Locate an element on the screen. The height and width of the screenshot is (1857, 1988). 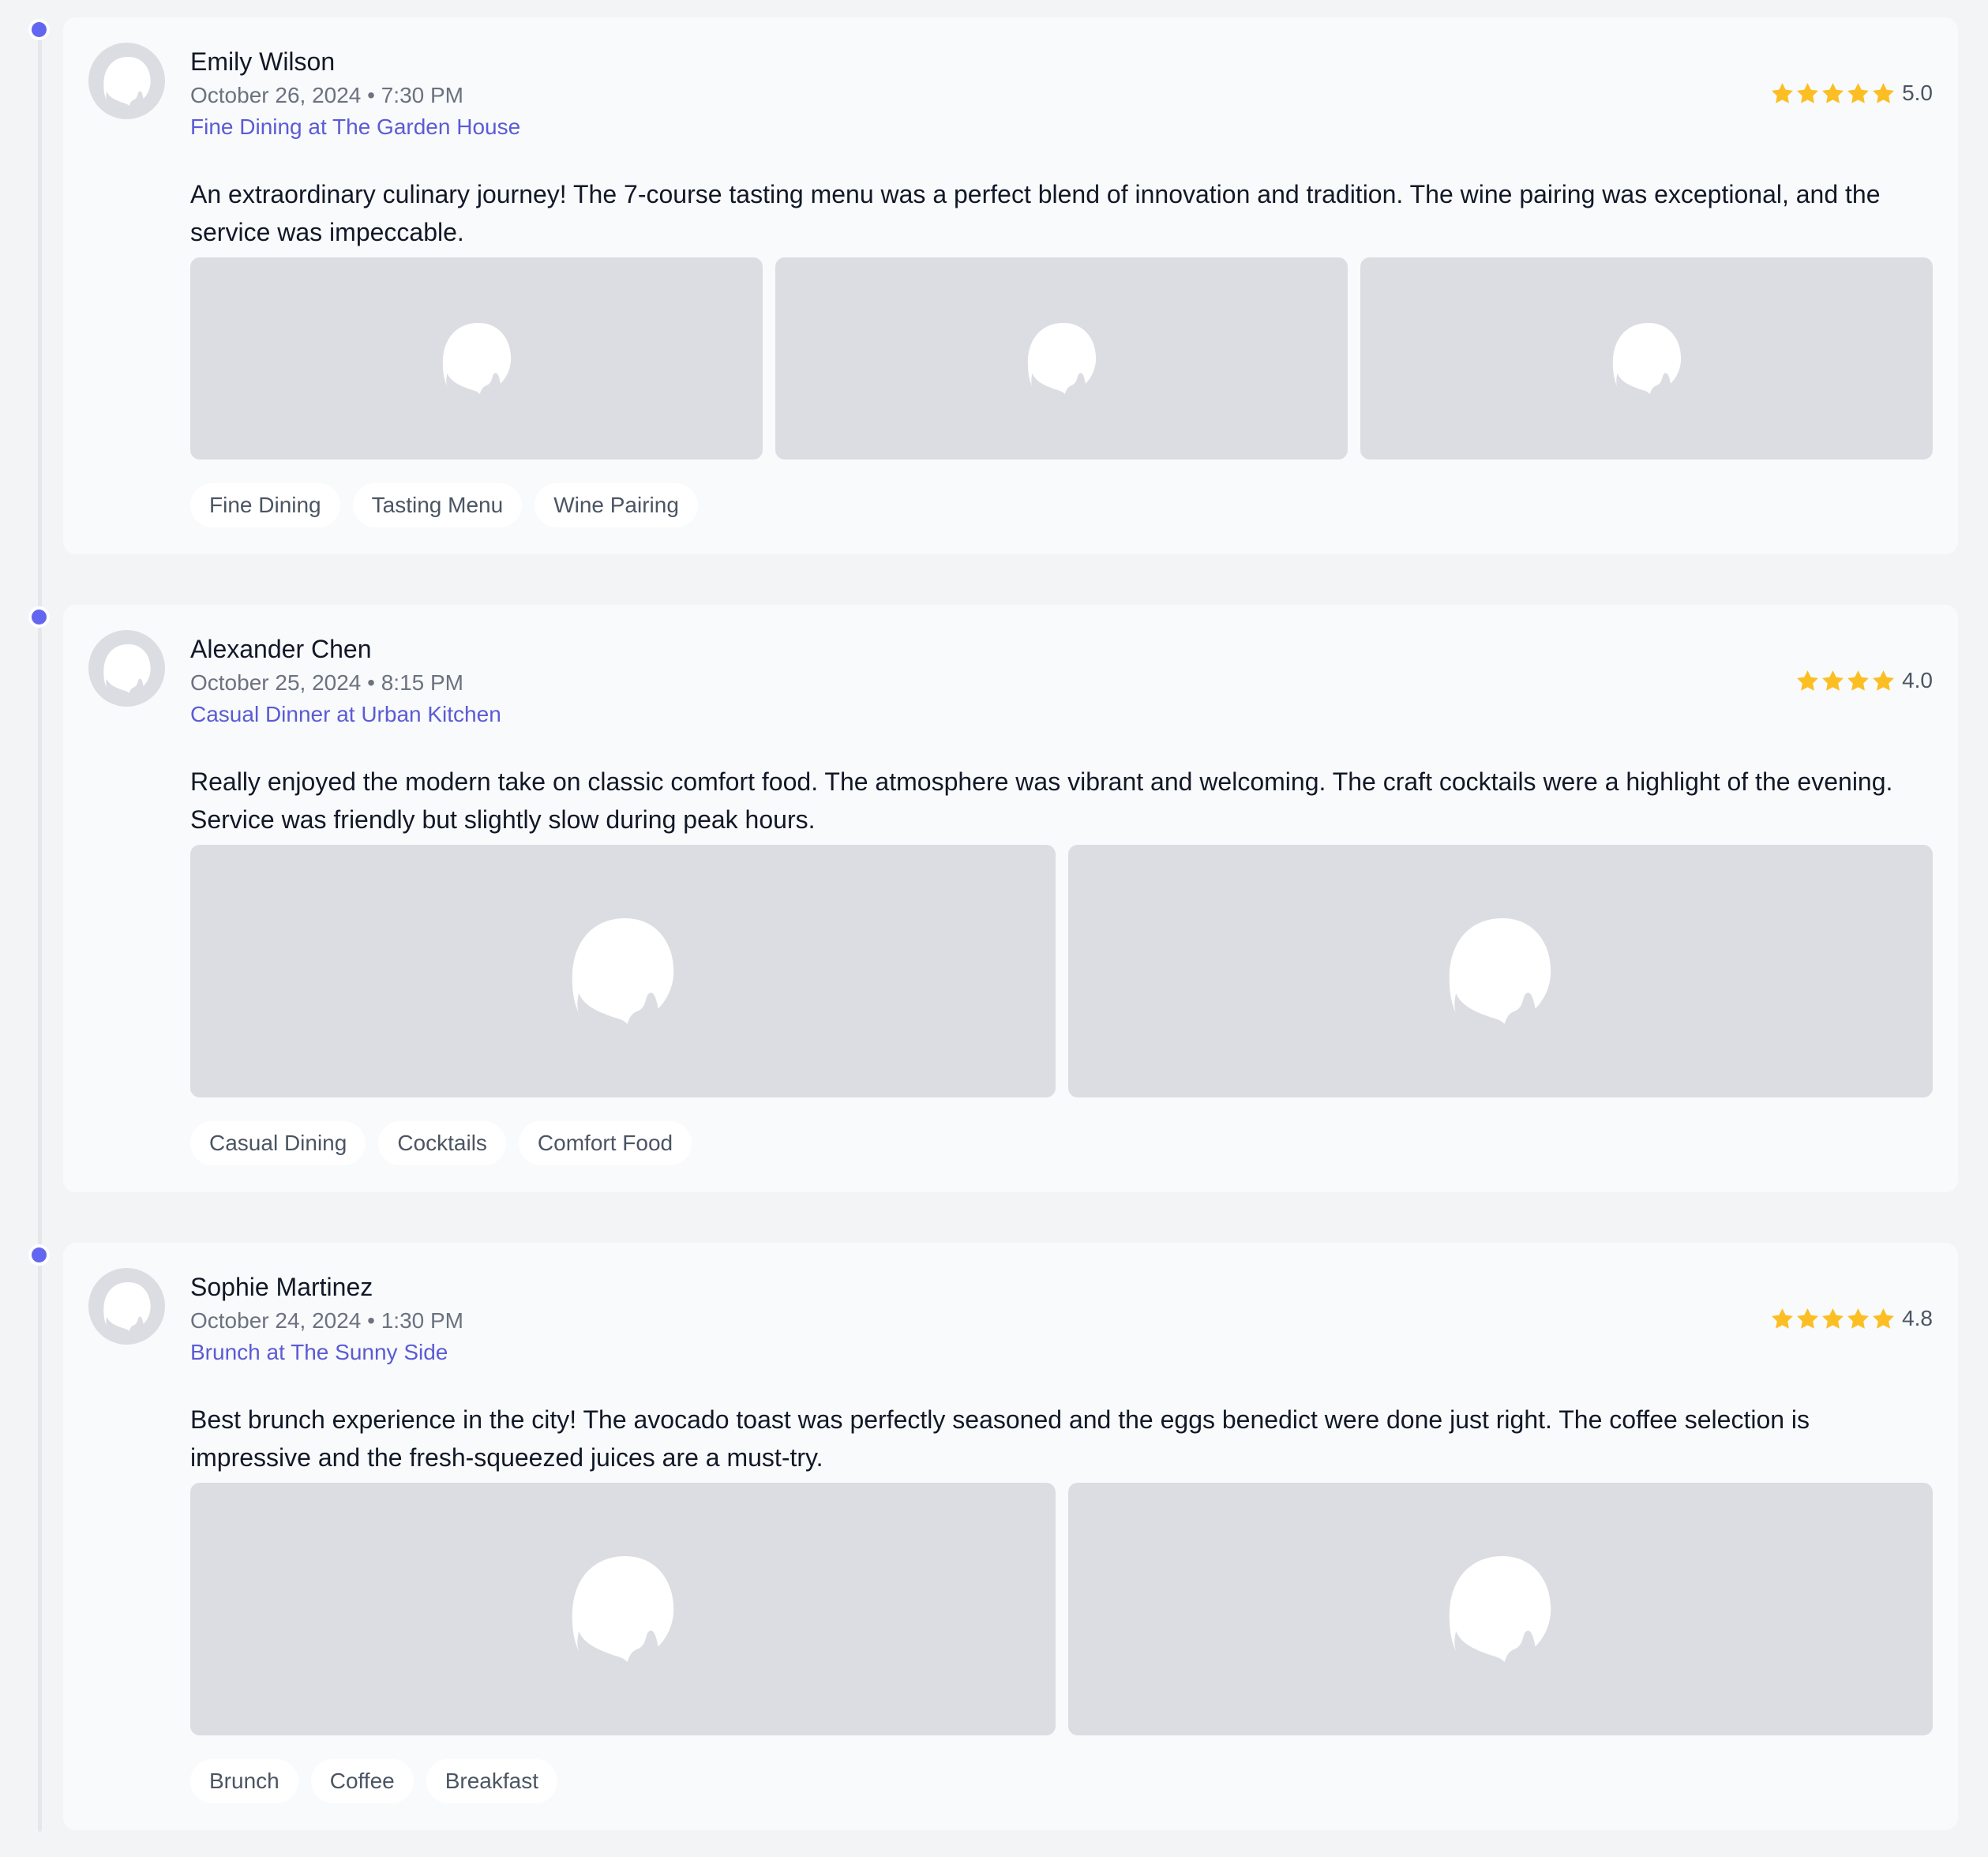
reviewer-name: Emily Wilson is located at coordinates (262, 62).